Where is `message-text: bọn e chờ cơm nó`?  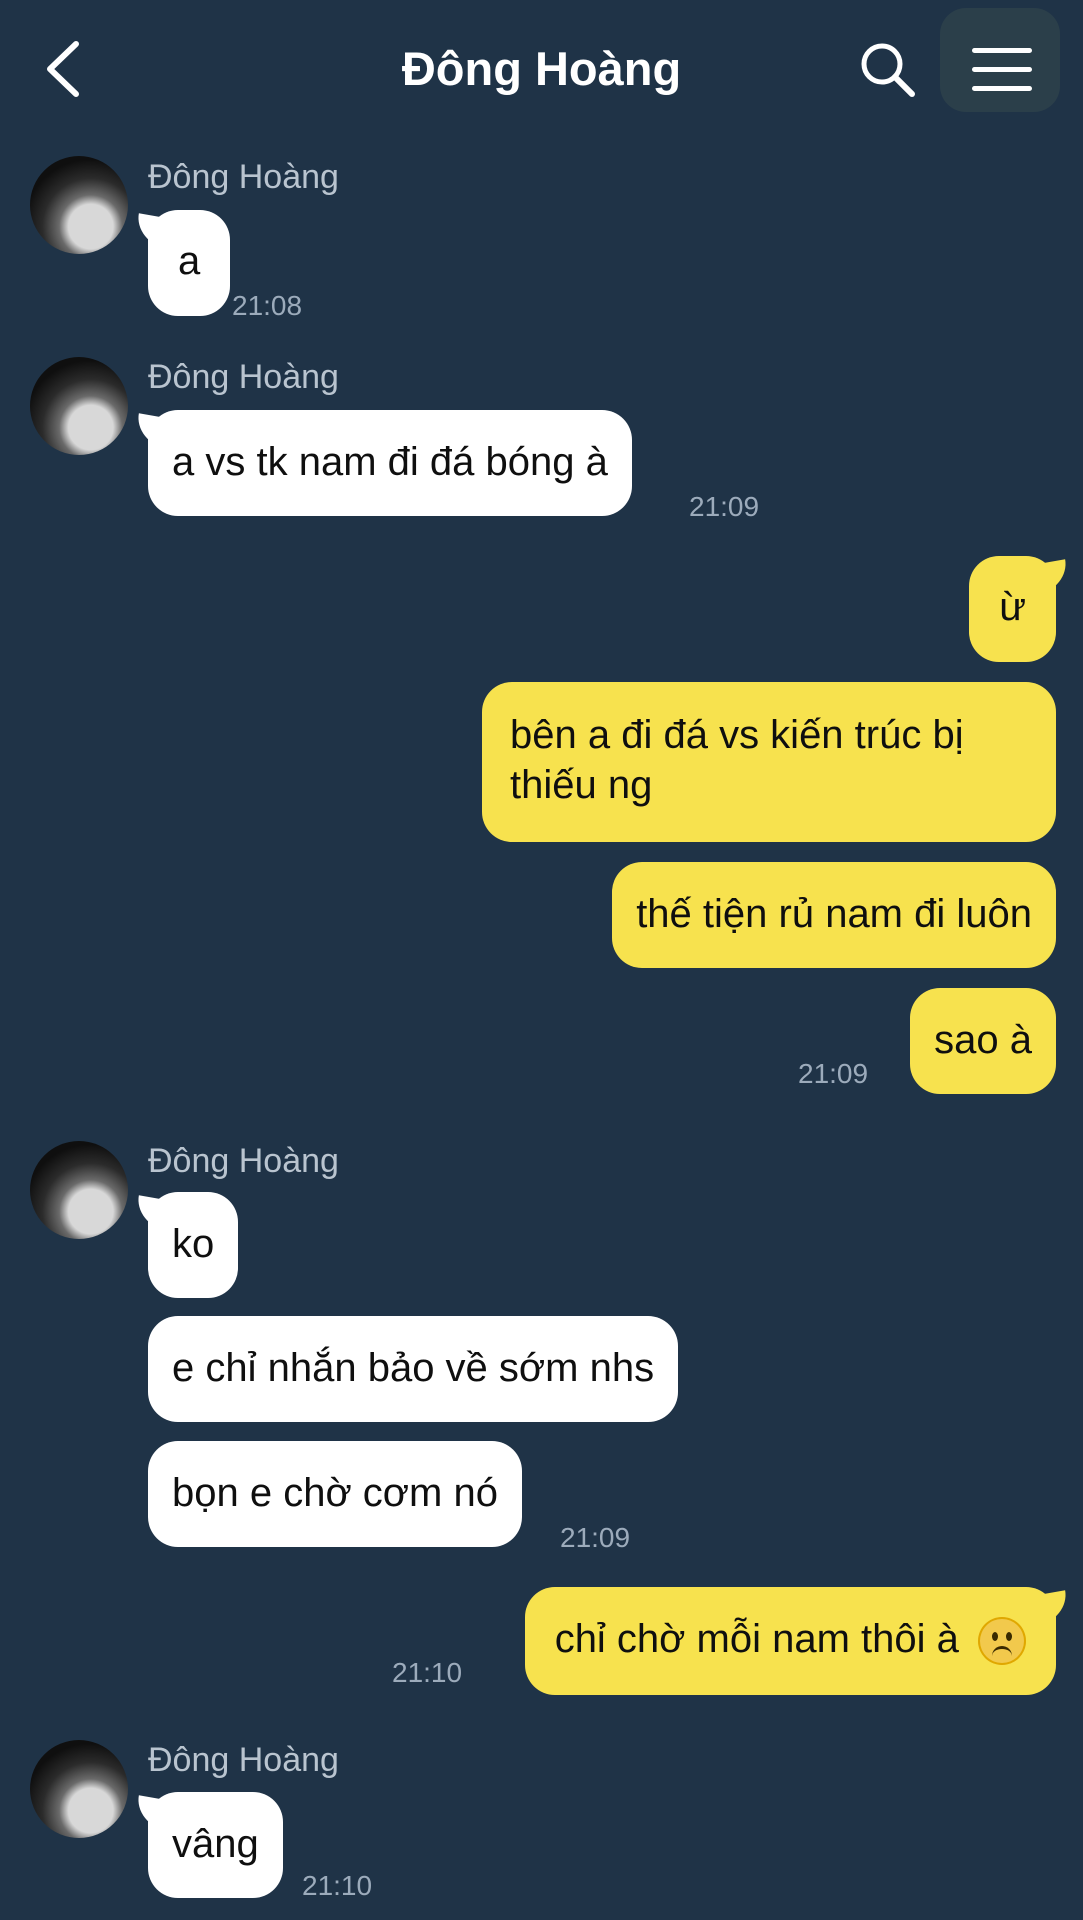
message-text: bọn e chờ cơm nó is located at coordinates (335, 1493).